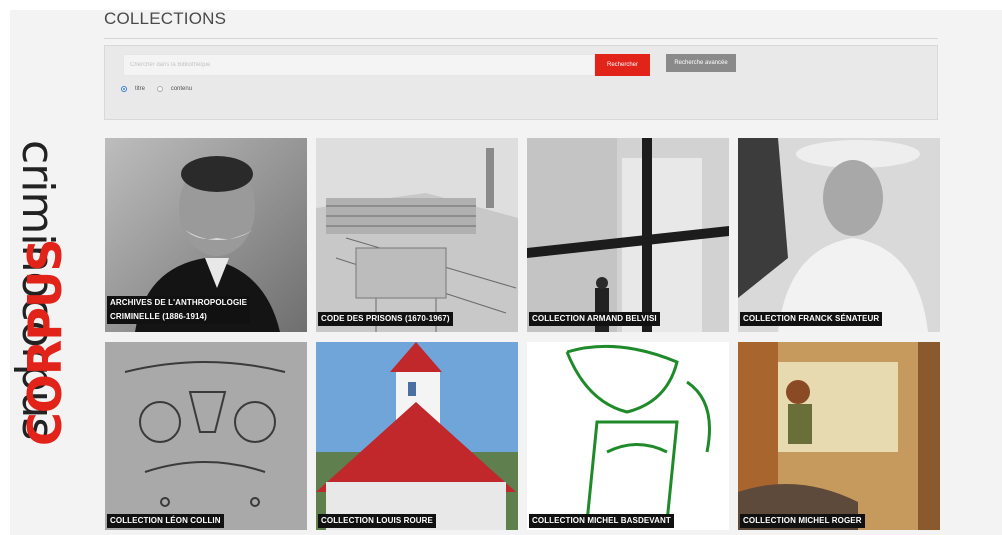 Image resolution: width=1002 pixels, height=535 pixels. What do you see at coordinates (165, 521) in the screenshot?
I see `collection-caption: COLLECTION LÉON COLLIN` at bounding box center [165, 521].